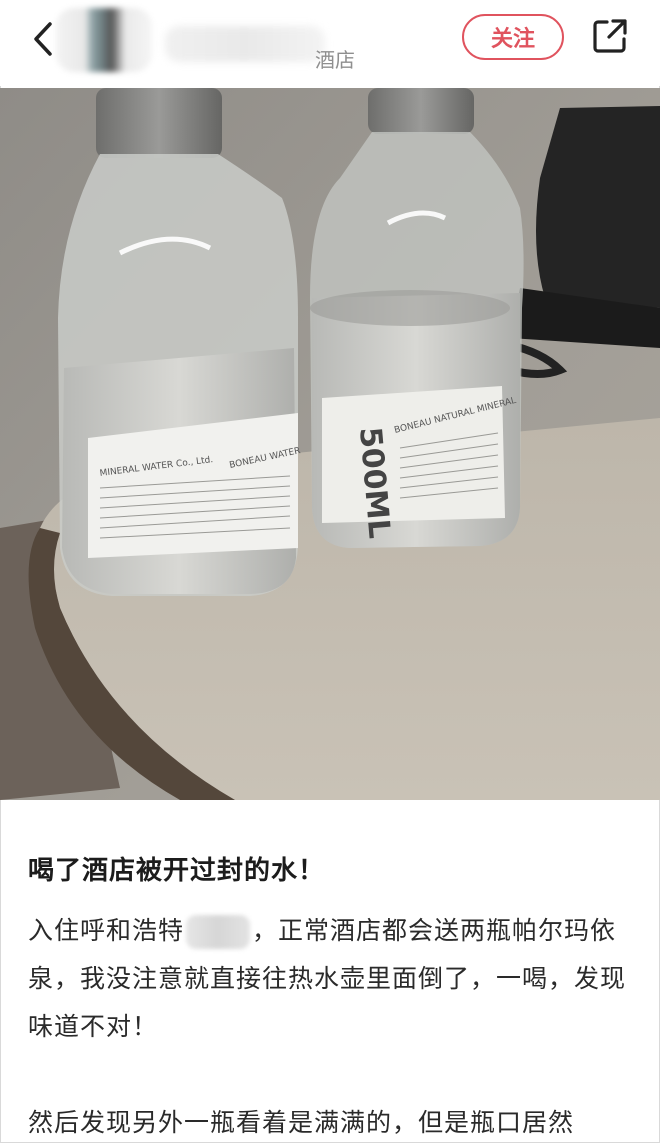  What do you see at coordinates (330, 43) in the screenshot?
I see `top-bar: 酒店 关注` at bounding box center [330, 43].